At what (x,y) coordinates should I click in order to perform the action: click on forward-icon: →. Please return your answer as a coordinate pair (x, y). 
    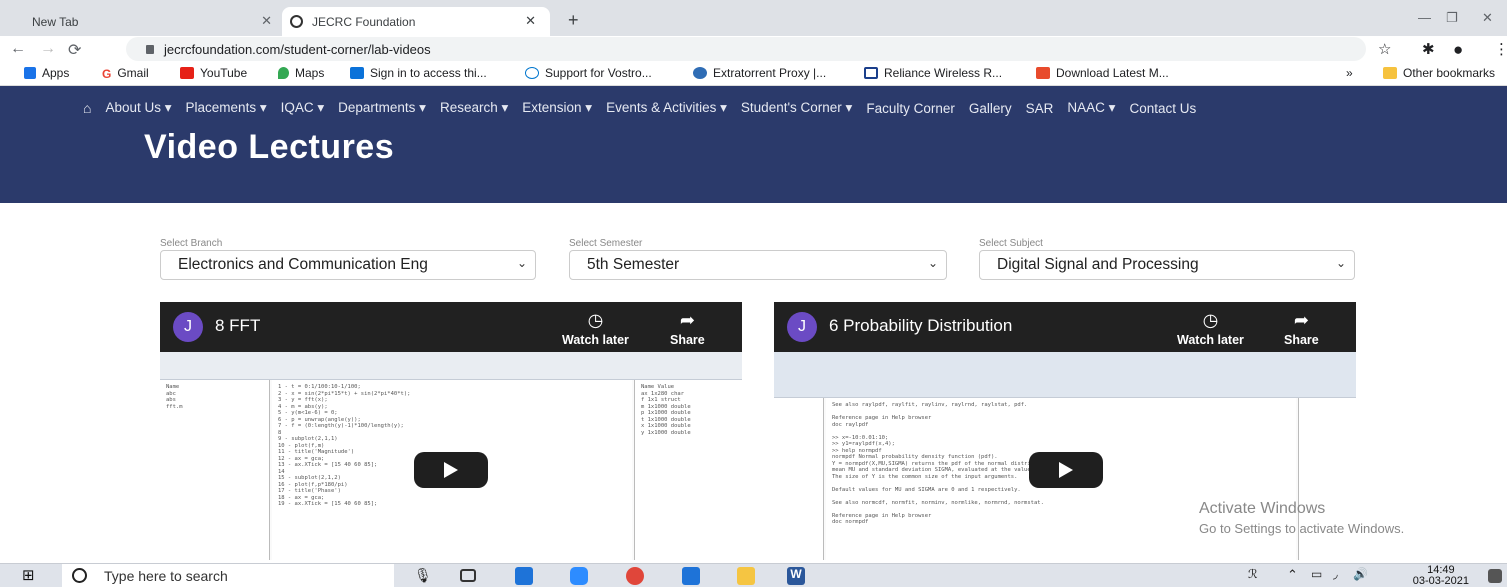
    Looking at the image, I should click on (48, 49).